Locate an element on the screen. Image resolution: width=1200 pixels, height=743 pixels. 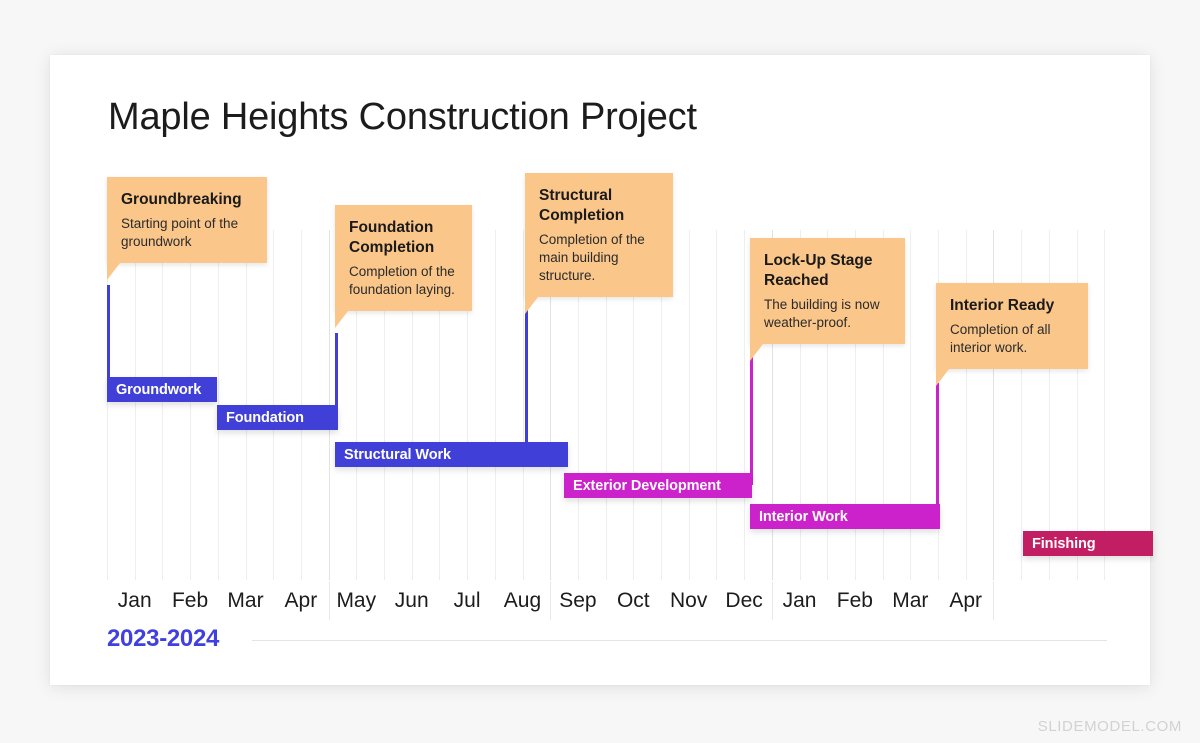
milestone-title: Groundbreaking is located at coordinates (181, 199).